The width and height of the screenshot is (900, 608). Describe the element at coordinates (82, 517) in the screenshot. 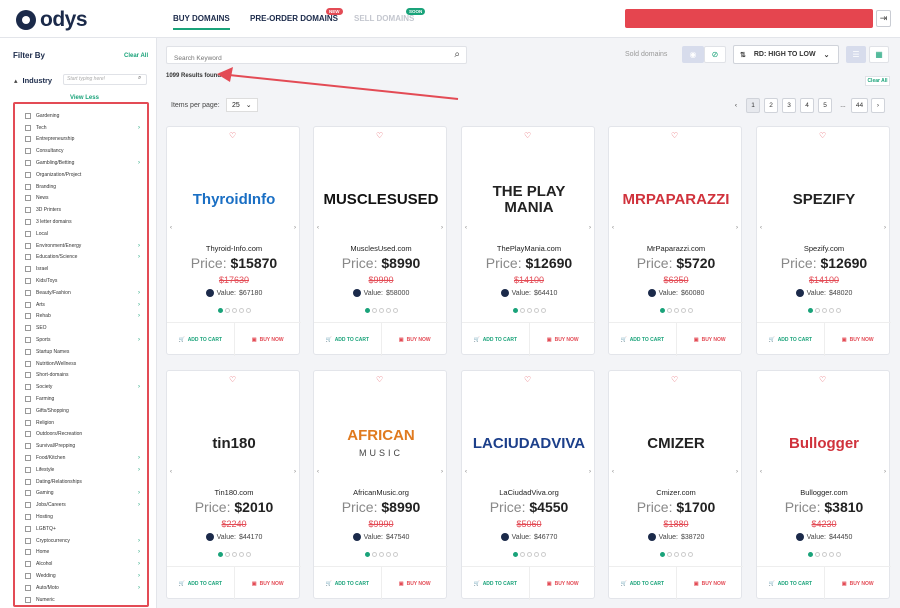

I see `category-item: Hosting` at that location.